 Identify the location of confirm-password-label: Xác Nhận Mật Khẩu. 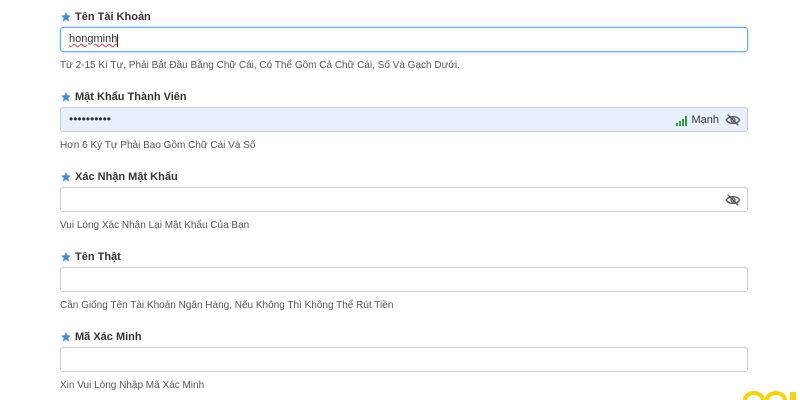
(119, 177).